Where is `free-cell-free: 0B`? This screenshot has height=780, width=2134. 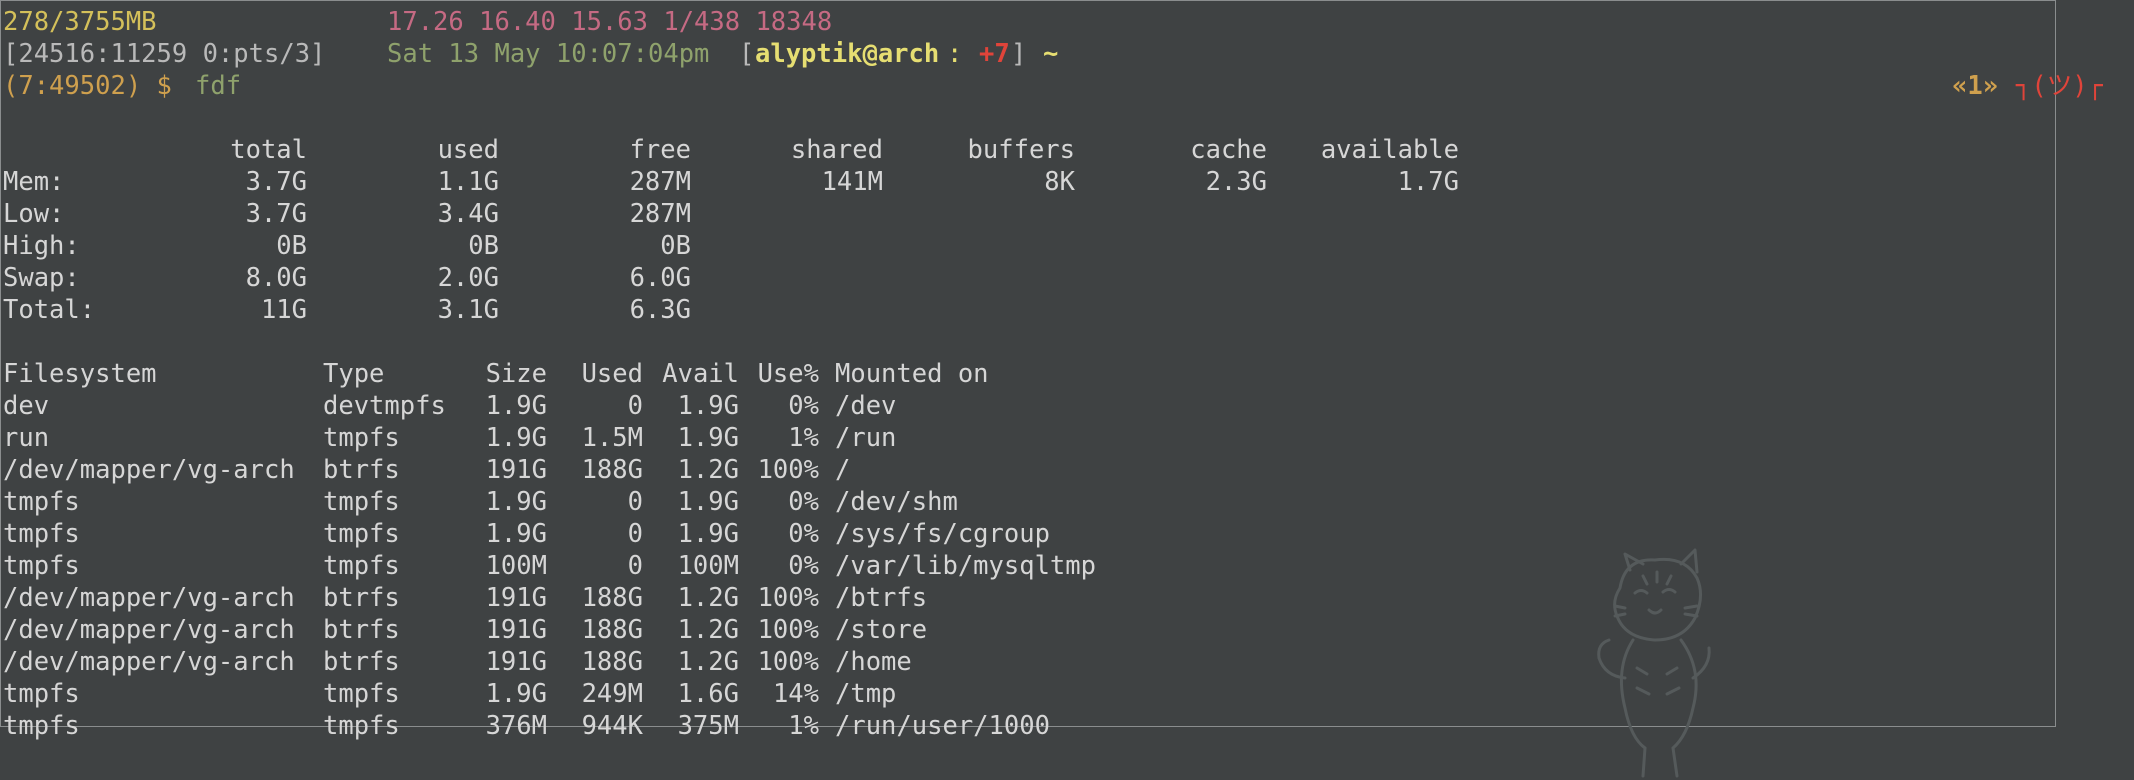 free-cell-free: 0B is located at coordinates (675, 246).